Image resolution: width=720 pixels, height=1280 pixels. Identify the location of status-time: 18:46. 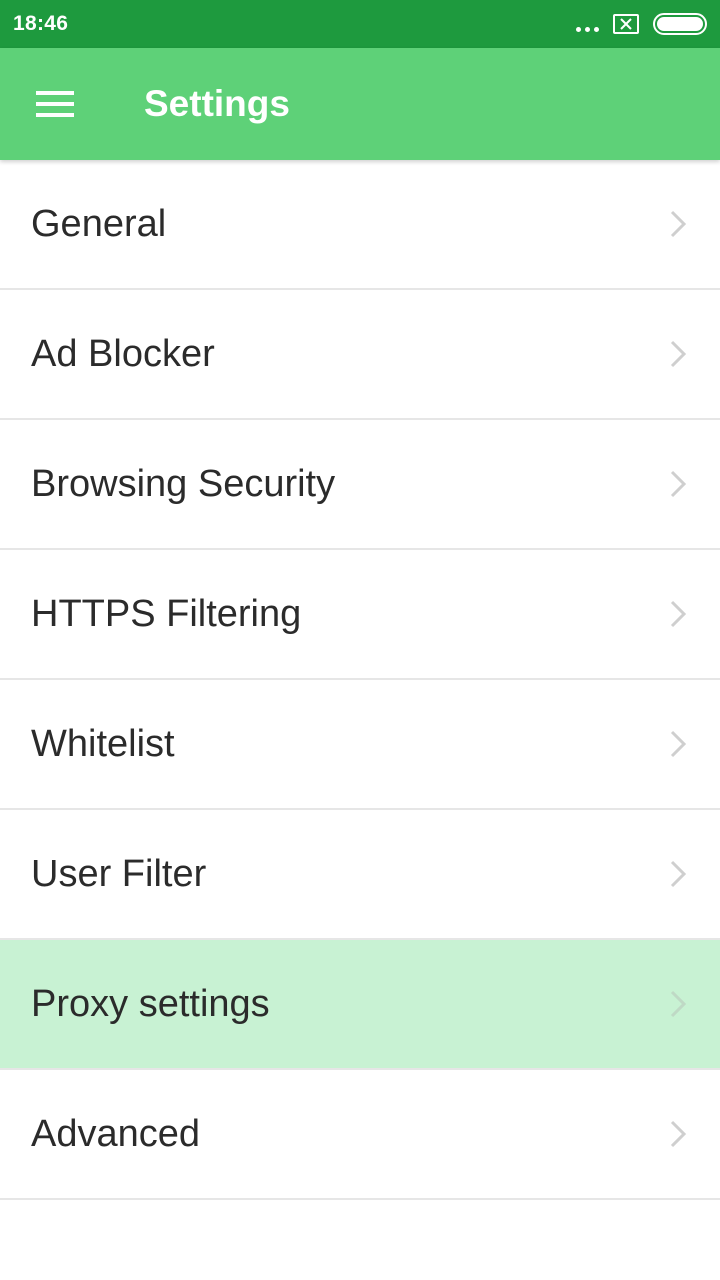
(41, 23).